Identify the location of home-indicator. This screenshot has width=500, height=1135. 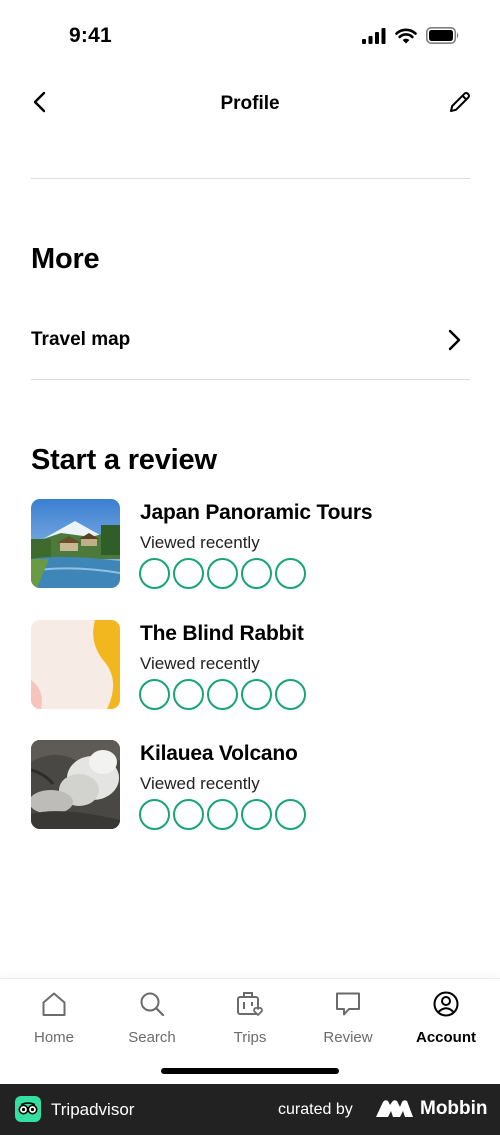
(250, 1071).